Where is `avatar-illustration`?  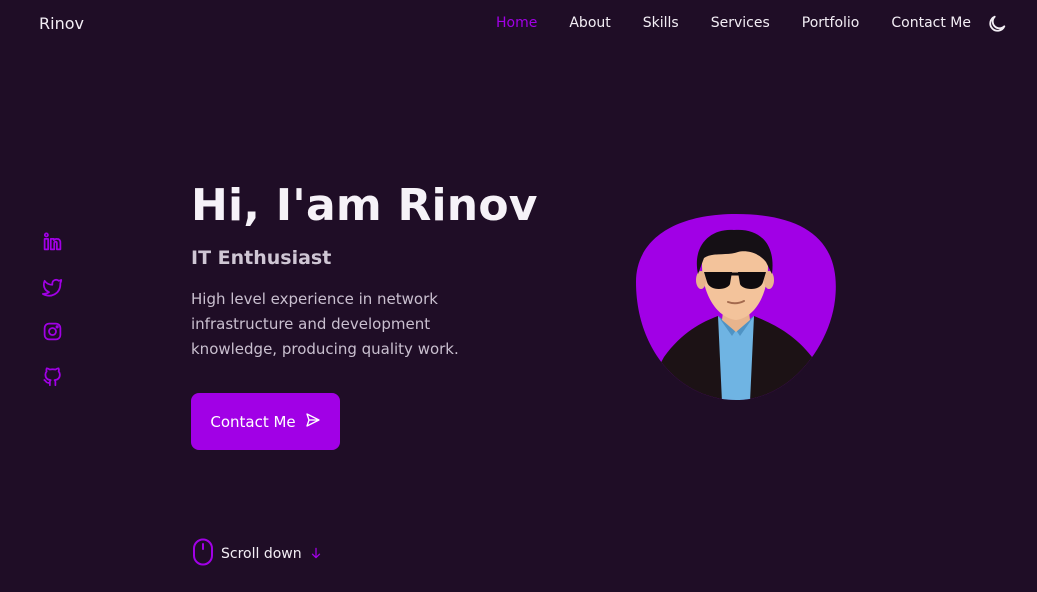
avatar-illustration is located at coordinates (736, 307).